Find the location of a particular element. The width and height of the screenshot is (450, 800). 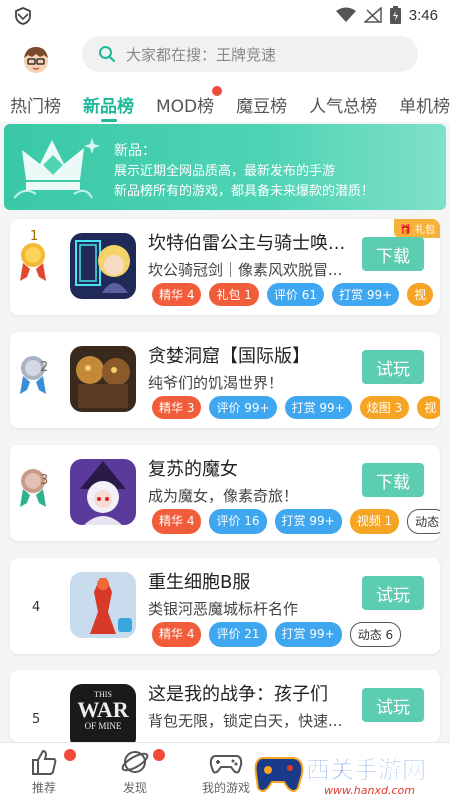

tab-new: 新品榜 is located at coordinates (108, 103).